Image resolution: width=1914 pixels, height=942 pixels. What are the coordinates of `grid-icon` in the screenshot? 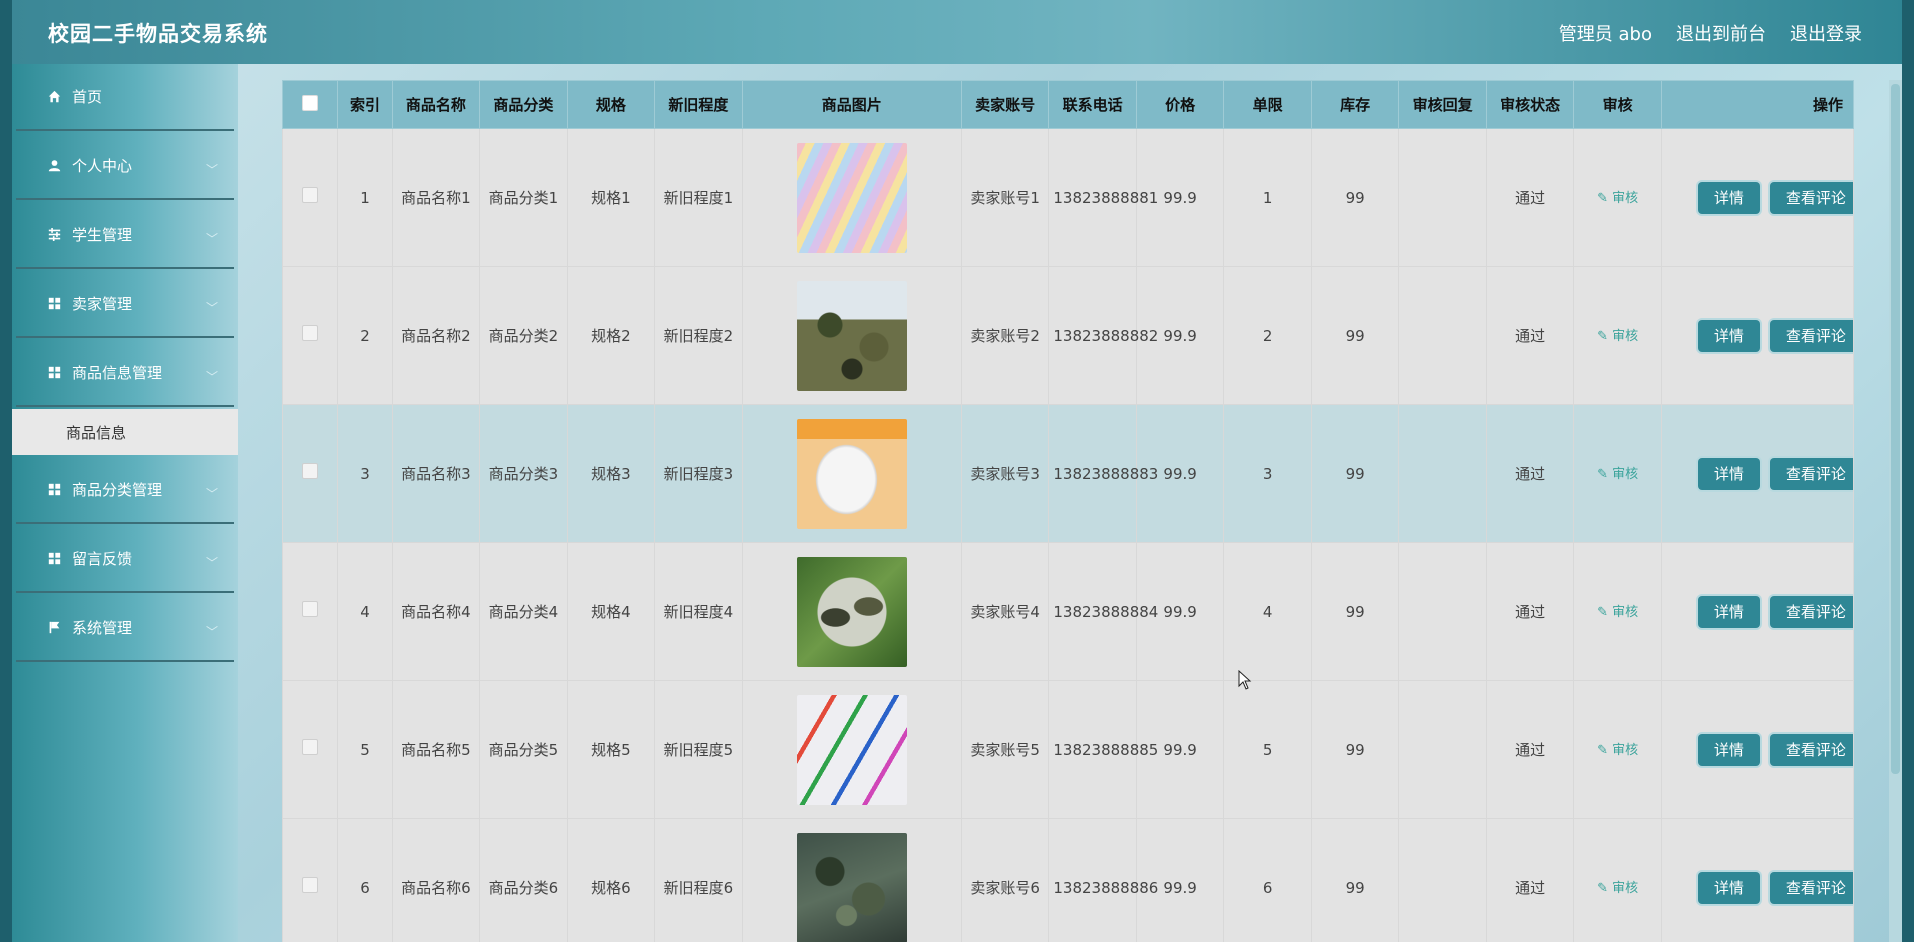 It's located at (54, 372).